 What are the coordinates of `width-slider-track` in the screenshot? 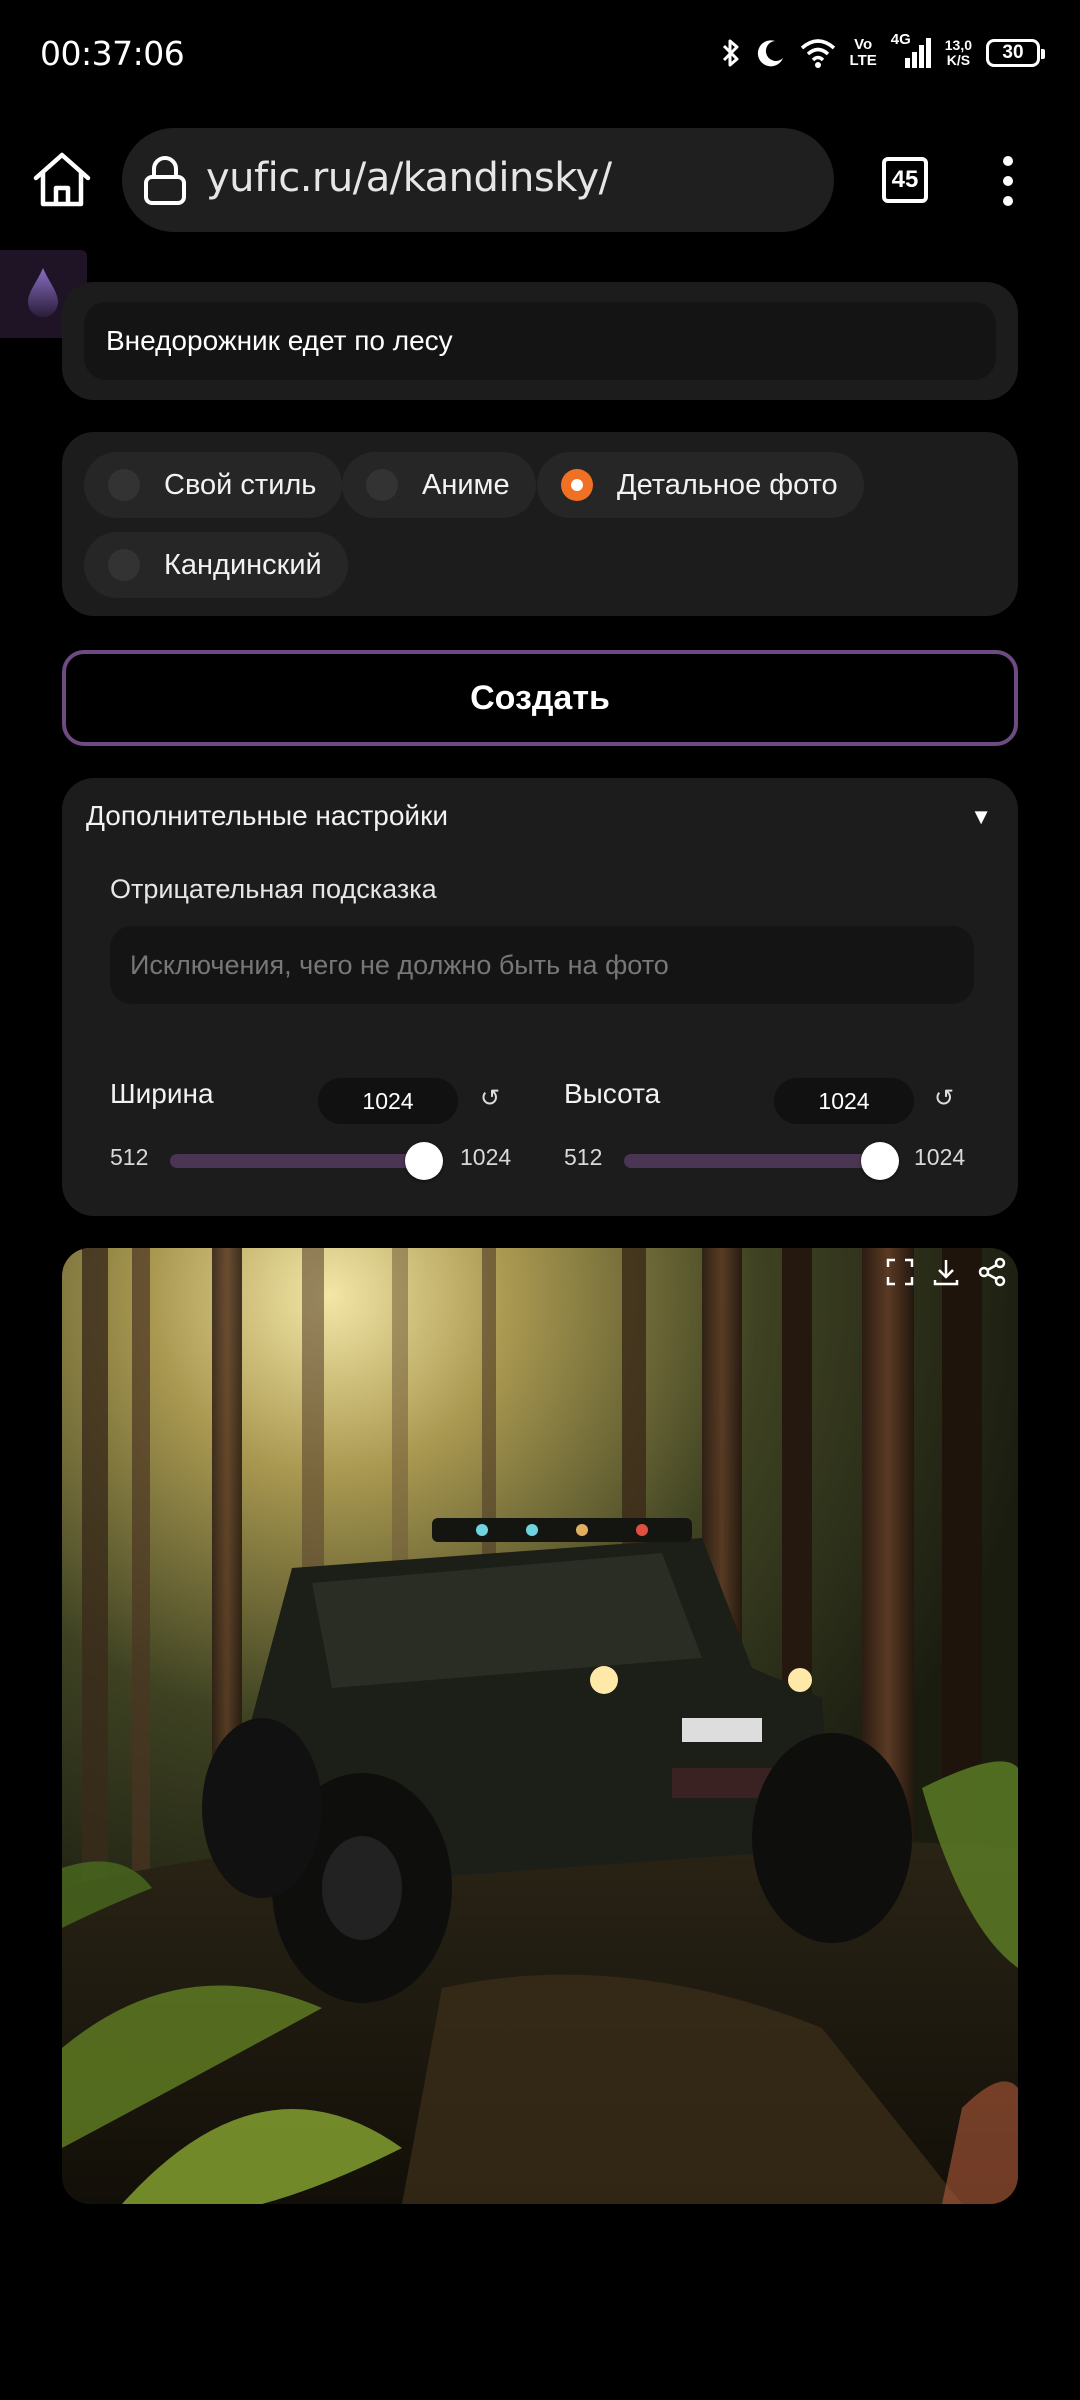 It's located at (304, 1161).